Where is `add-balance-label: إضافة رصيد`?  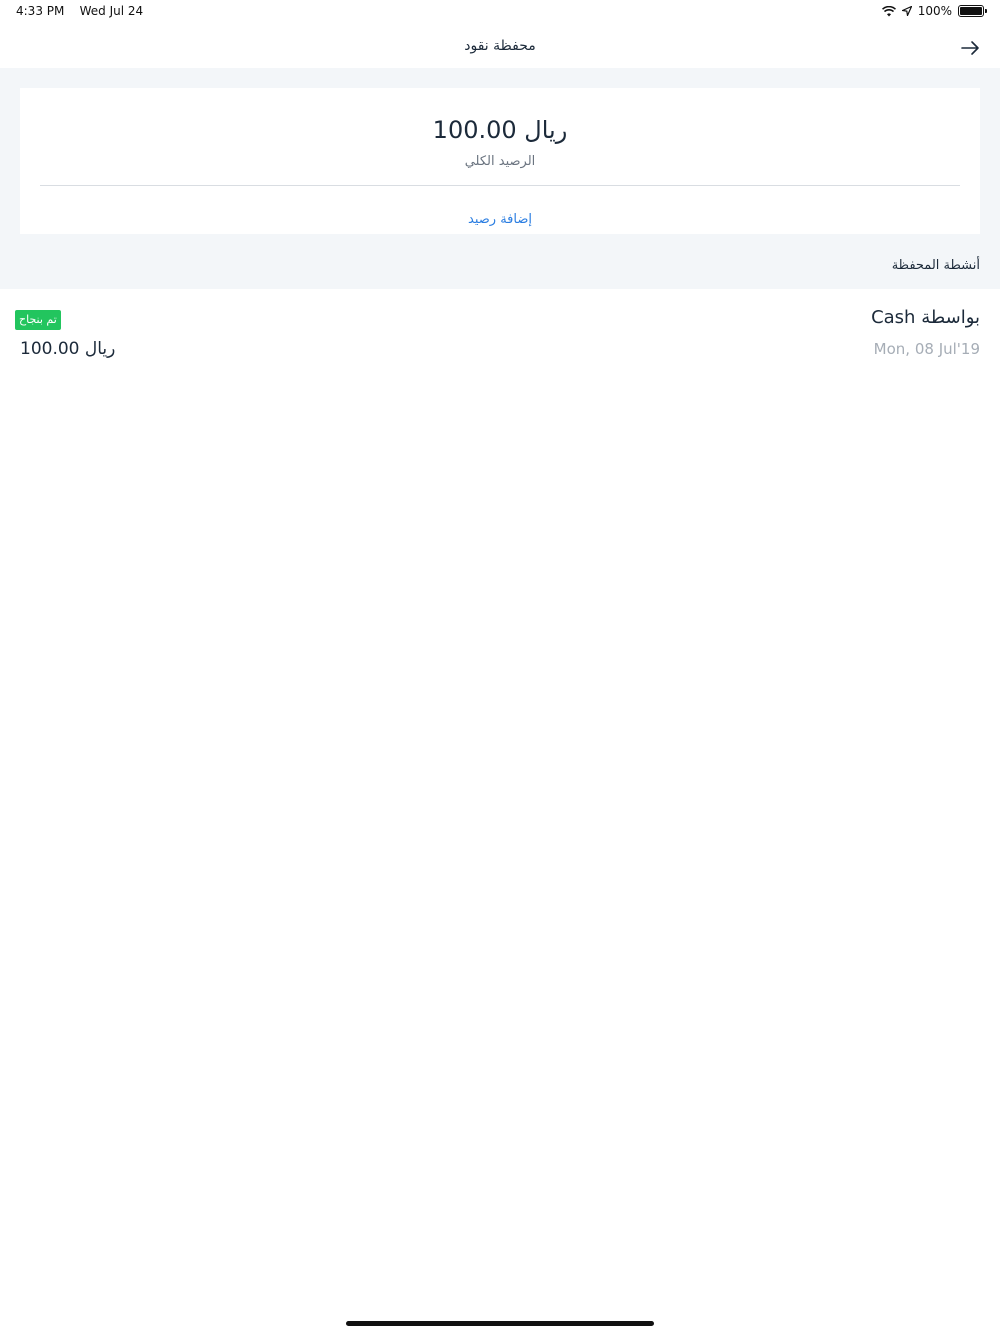 add-balance-label: إضافة رصيد is located at coordinates (500, 219).